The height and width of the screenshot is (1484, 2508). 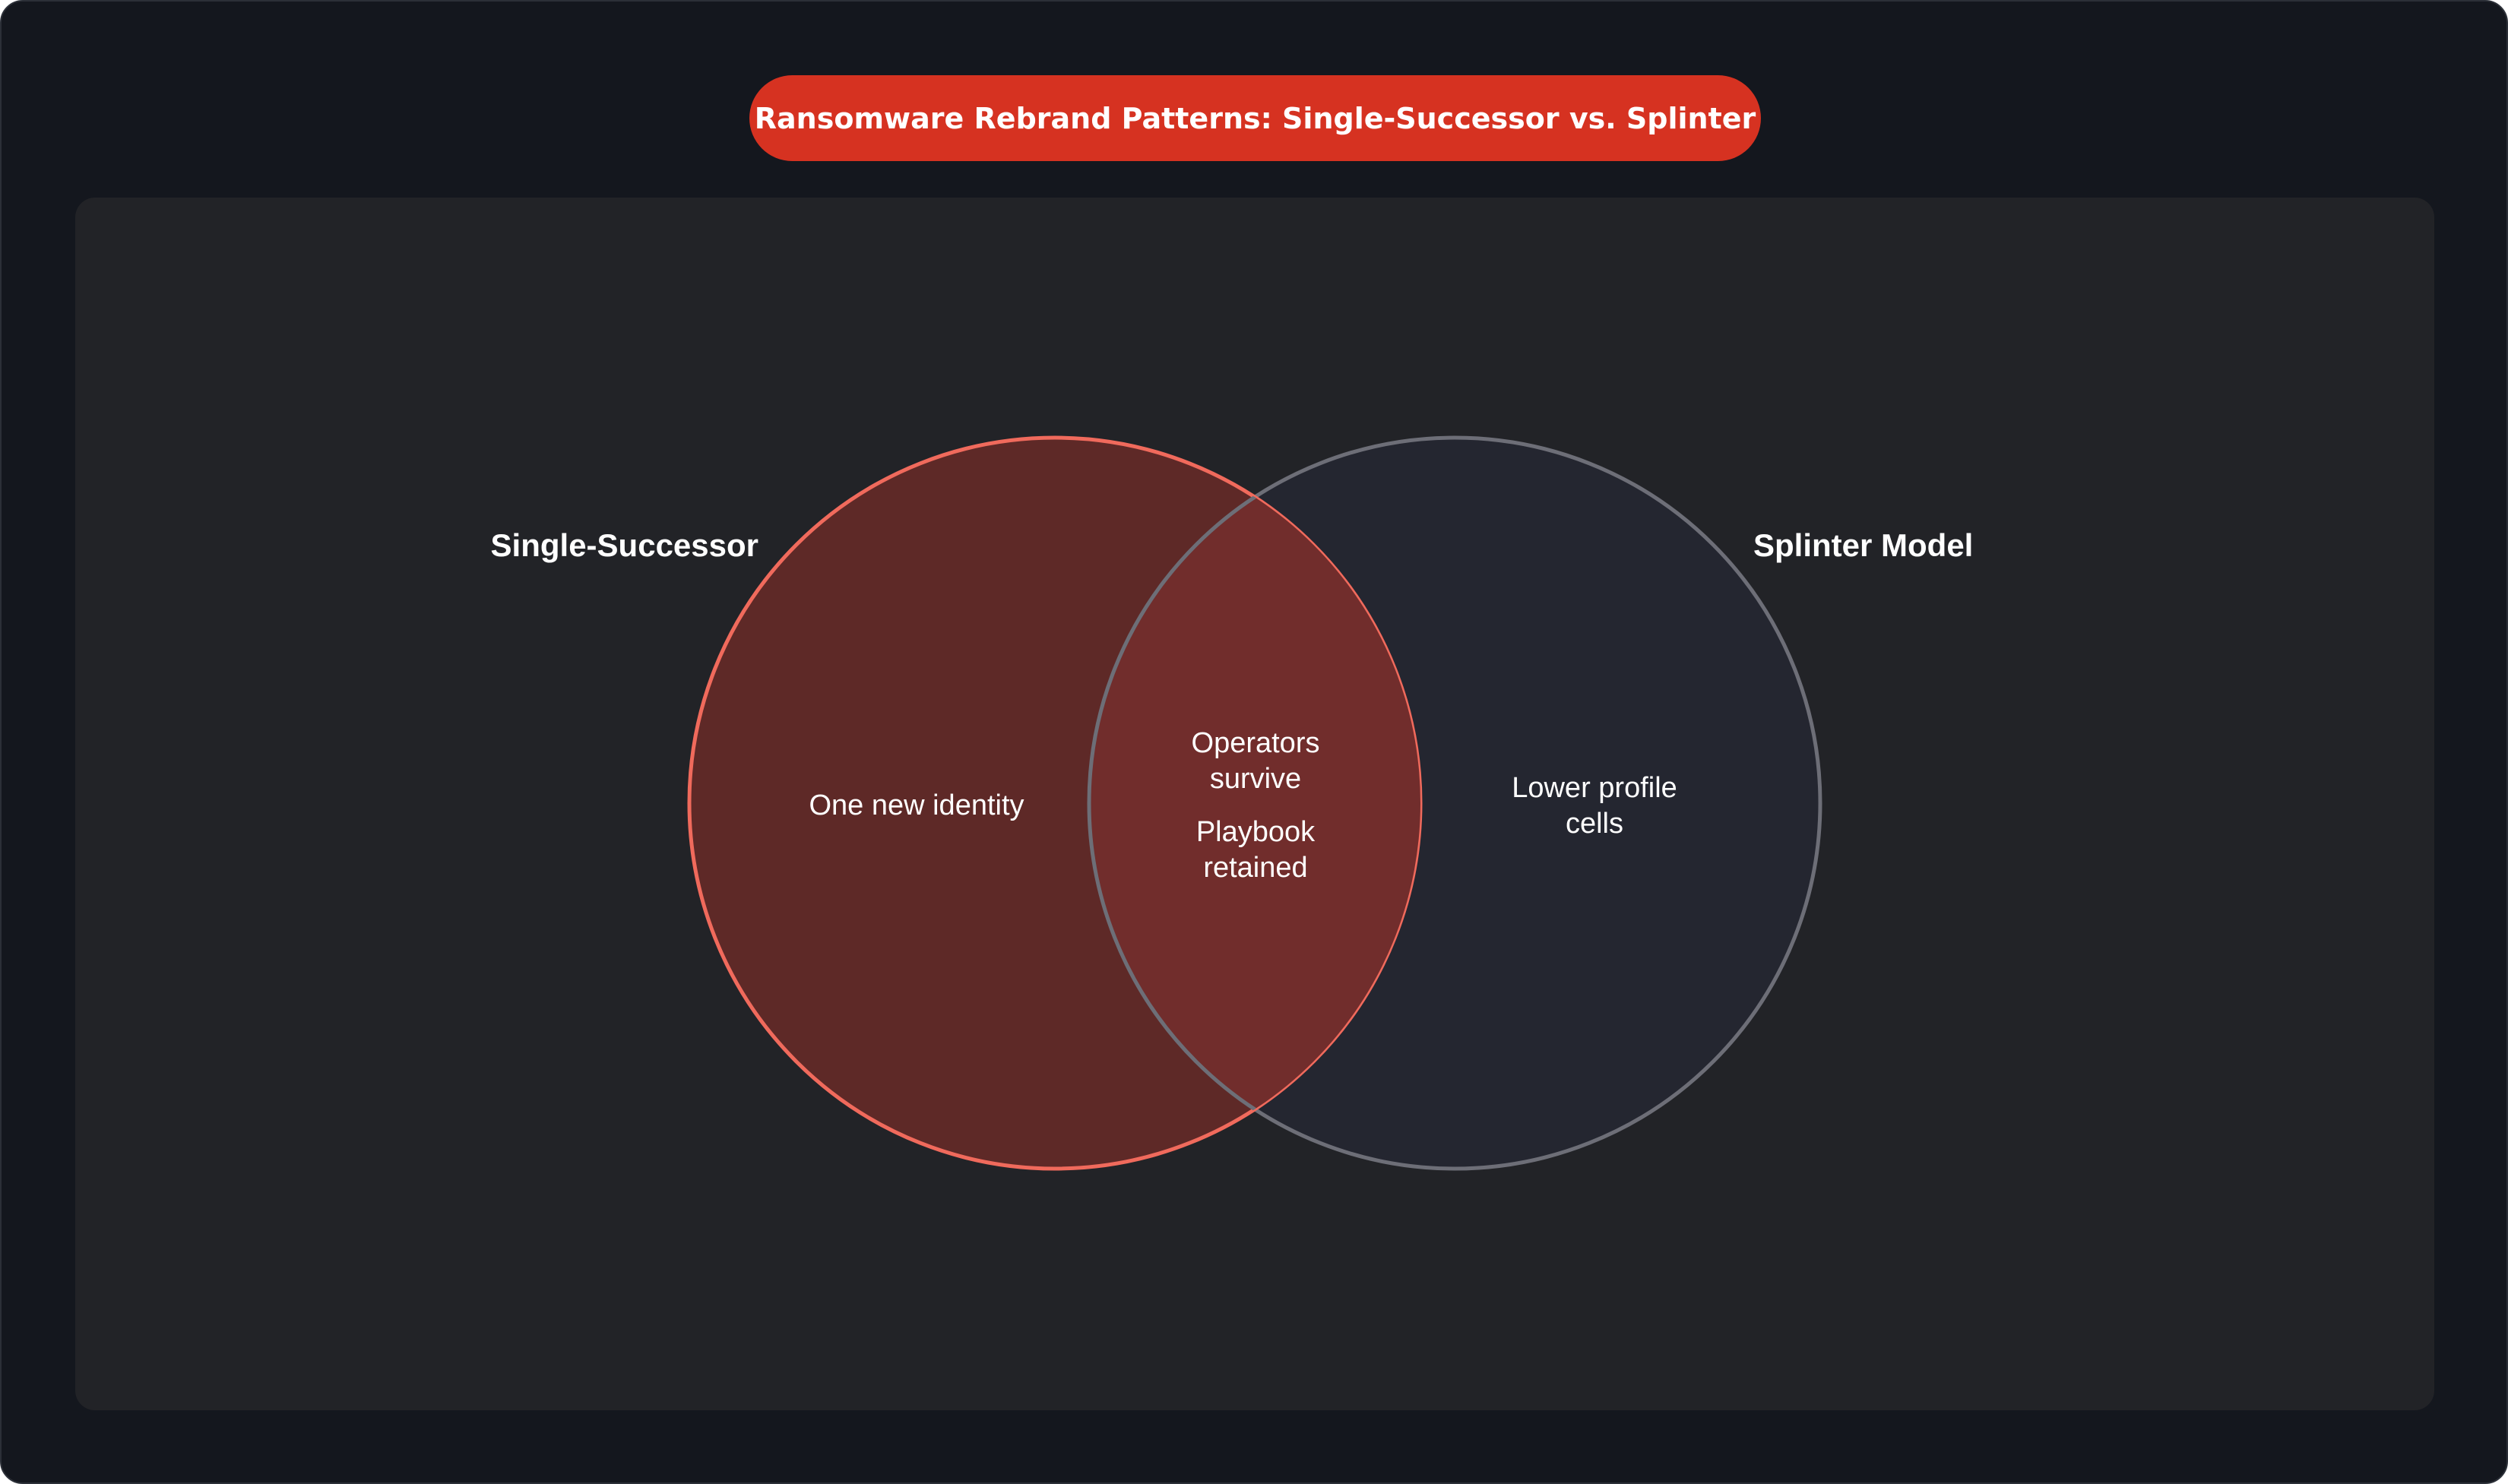 I want to click on overlap-item1-line1: Operators, so click(x=1256, y=743).